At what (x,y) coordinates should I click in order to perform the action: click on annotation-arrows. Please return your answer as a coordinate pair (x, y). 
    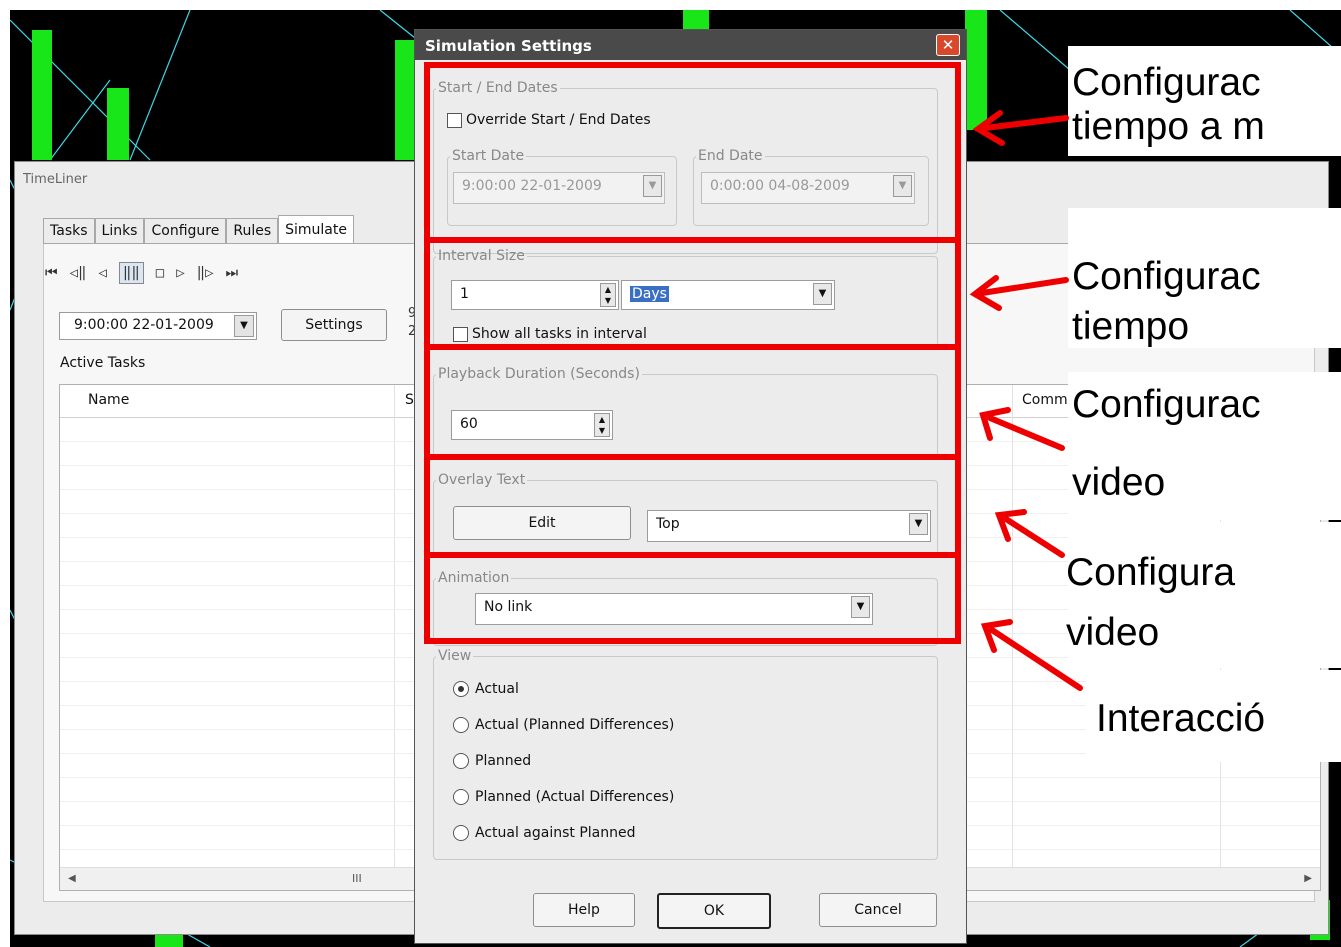
    Looking at the image, I should click on (1026, 400).